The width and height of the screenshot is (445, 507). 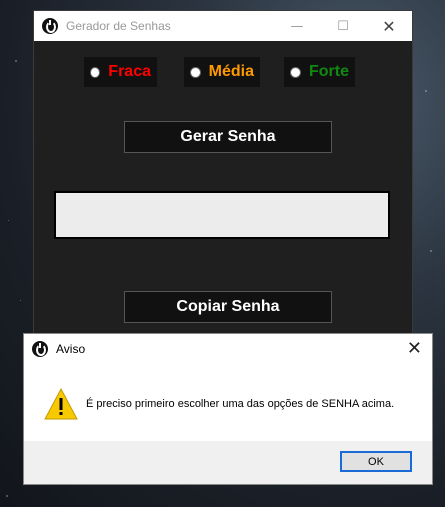 I want to click on radio-label-forte: Forte, so click(x=329, y=71).